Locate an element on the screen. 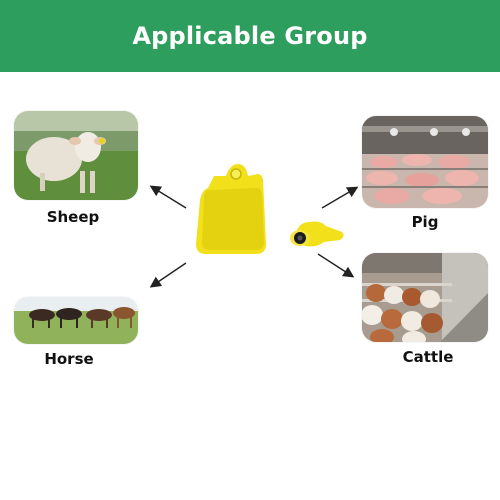 The height and width of the screenshot is (500, 500). yellow-ear-tag-icon is located at coordinates (270, 210).